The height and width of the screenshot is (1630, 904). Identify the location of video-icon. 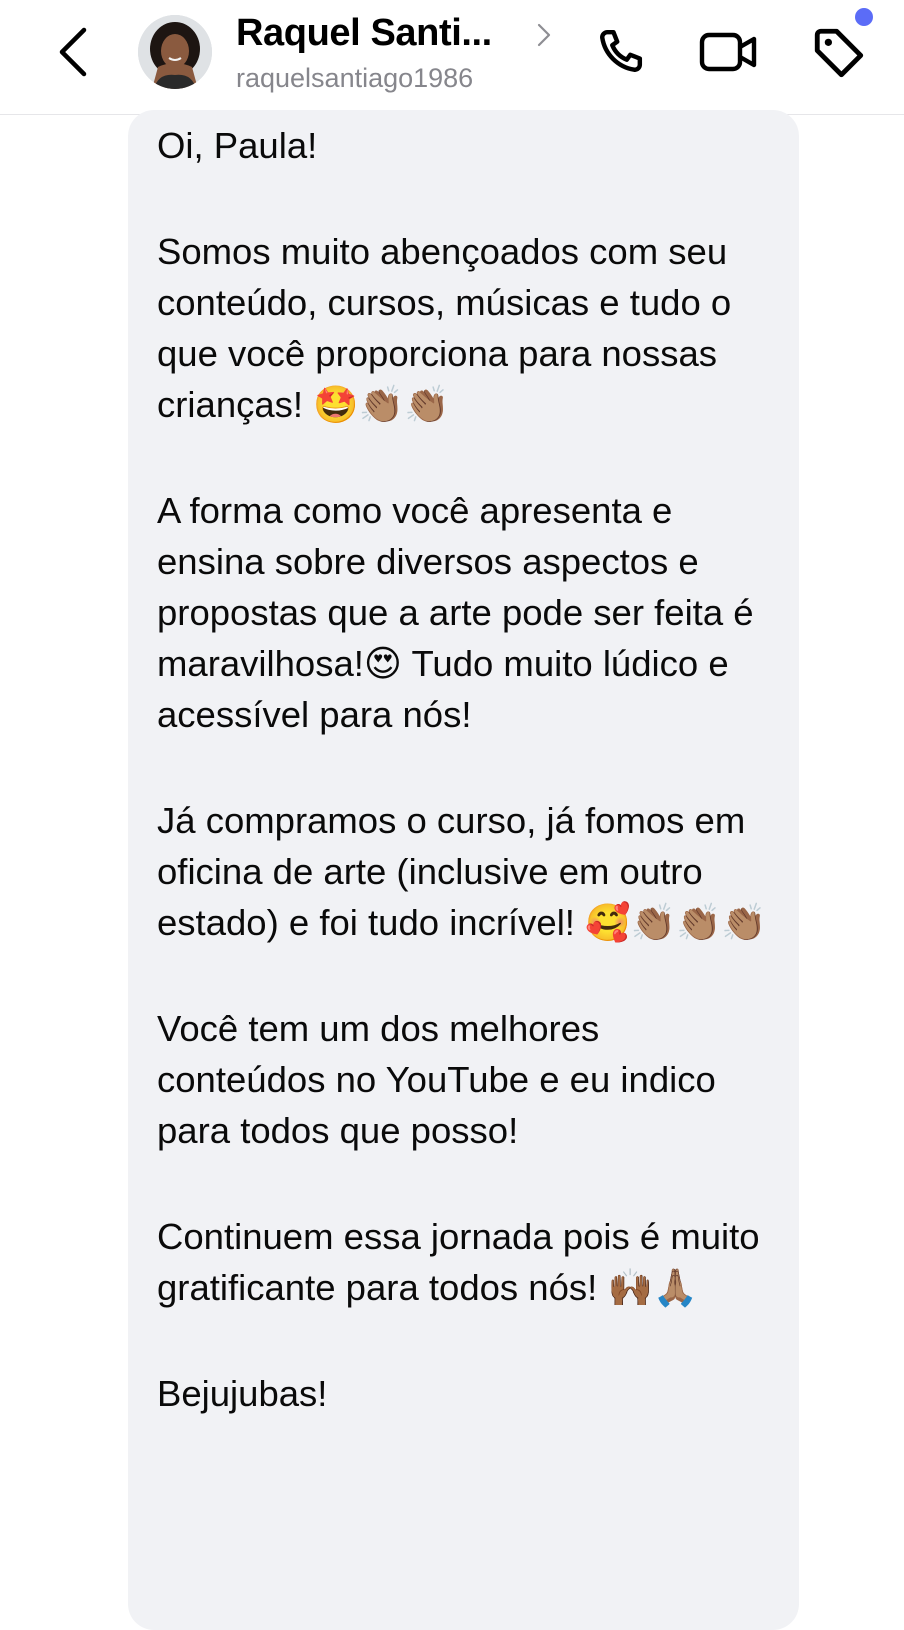
(728, 52).